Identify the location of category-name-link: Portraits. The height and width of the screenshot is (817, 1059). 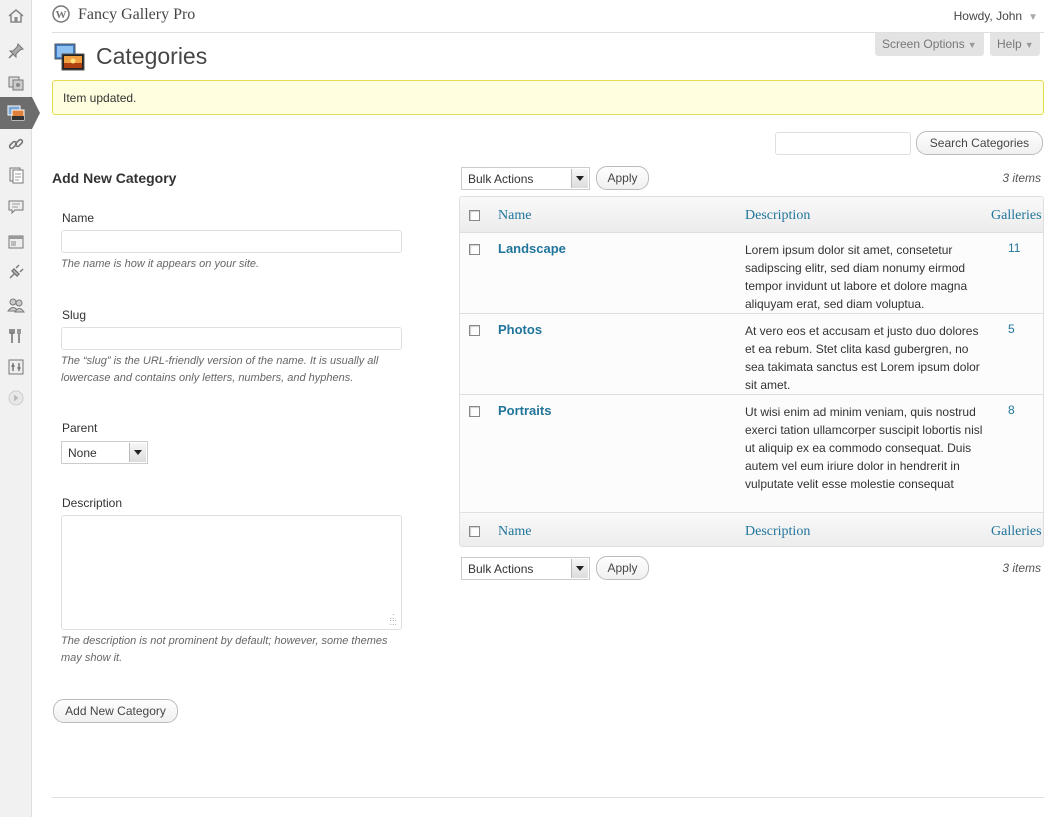
(524, 410).